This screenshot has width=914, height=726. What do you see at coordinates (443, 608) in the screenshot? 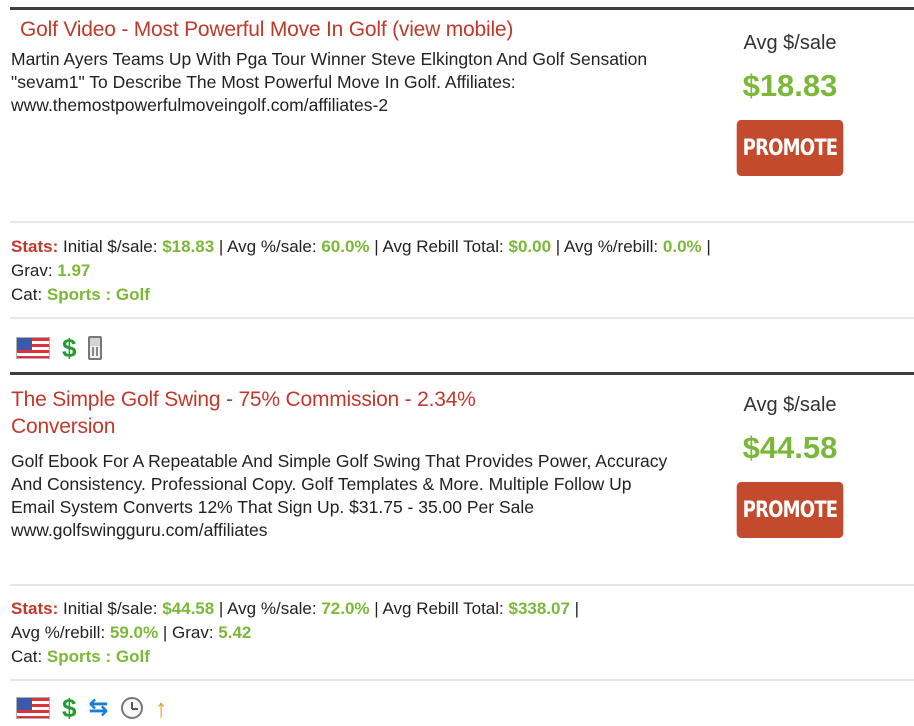
I see `rebill-total-label: Avg Rebill Total:` at bounding box center [443, 608].